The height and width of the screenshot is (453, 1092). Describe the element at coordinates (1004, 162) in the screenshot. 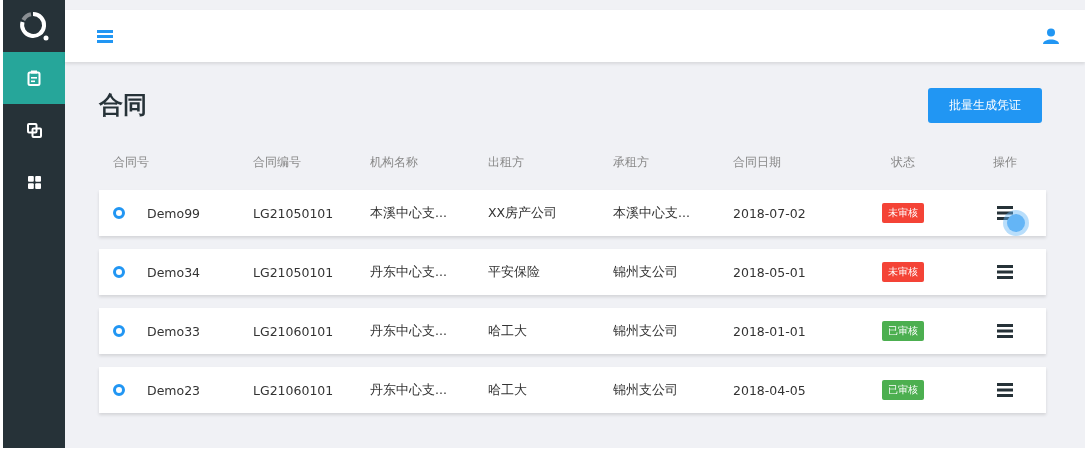

I see `column-header: 操作` at that location.